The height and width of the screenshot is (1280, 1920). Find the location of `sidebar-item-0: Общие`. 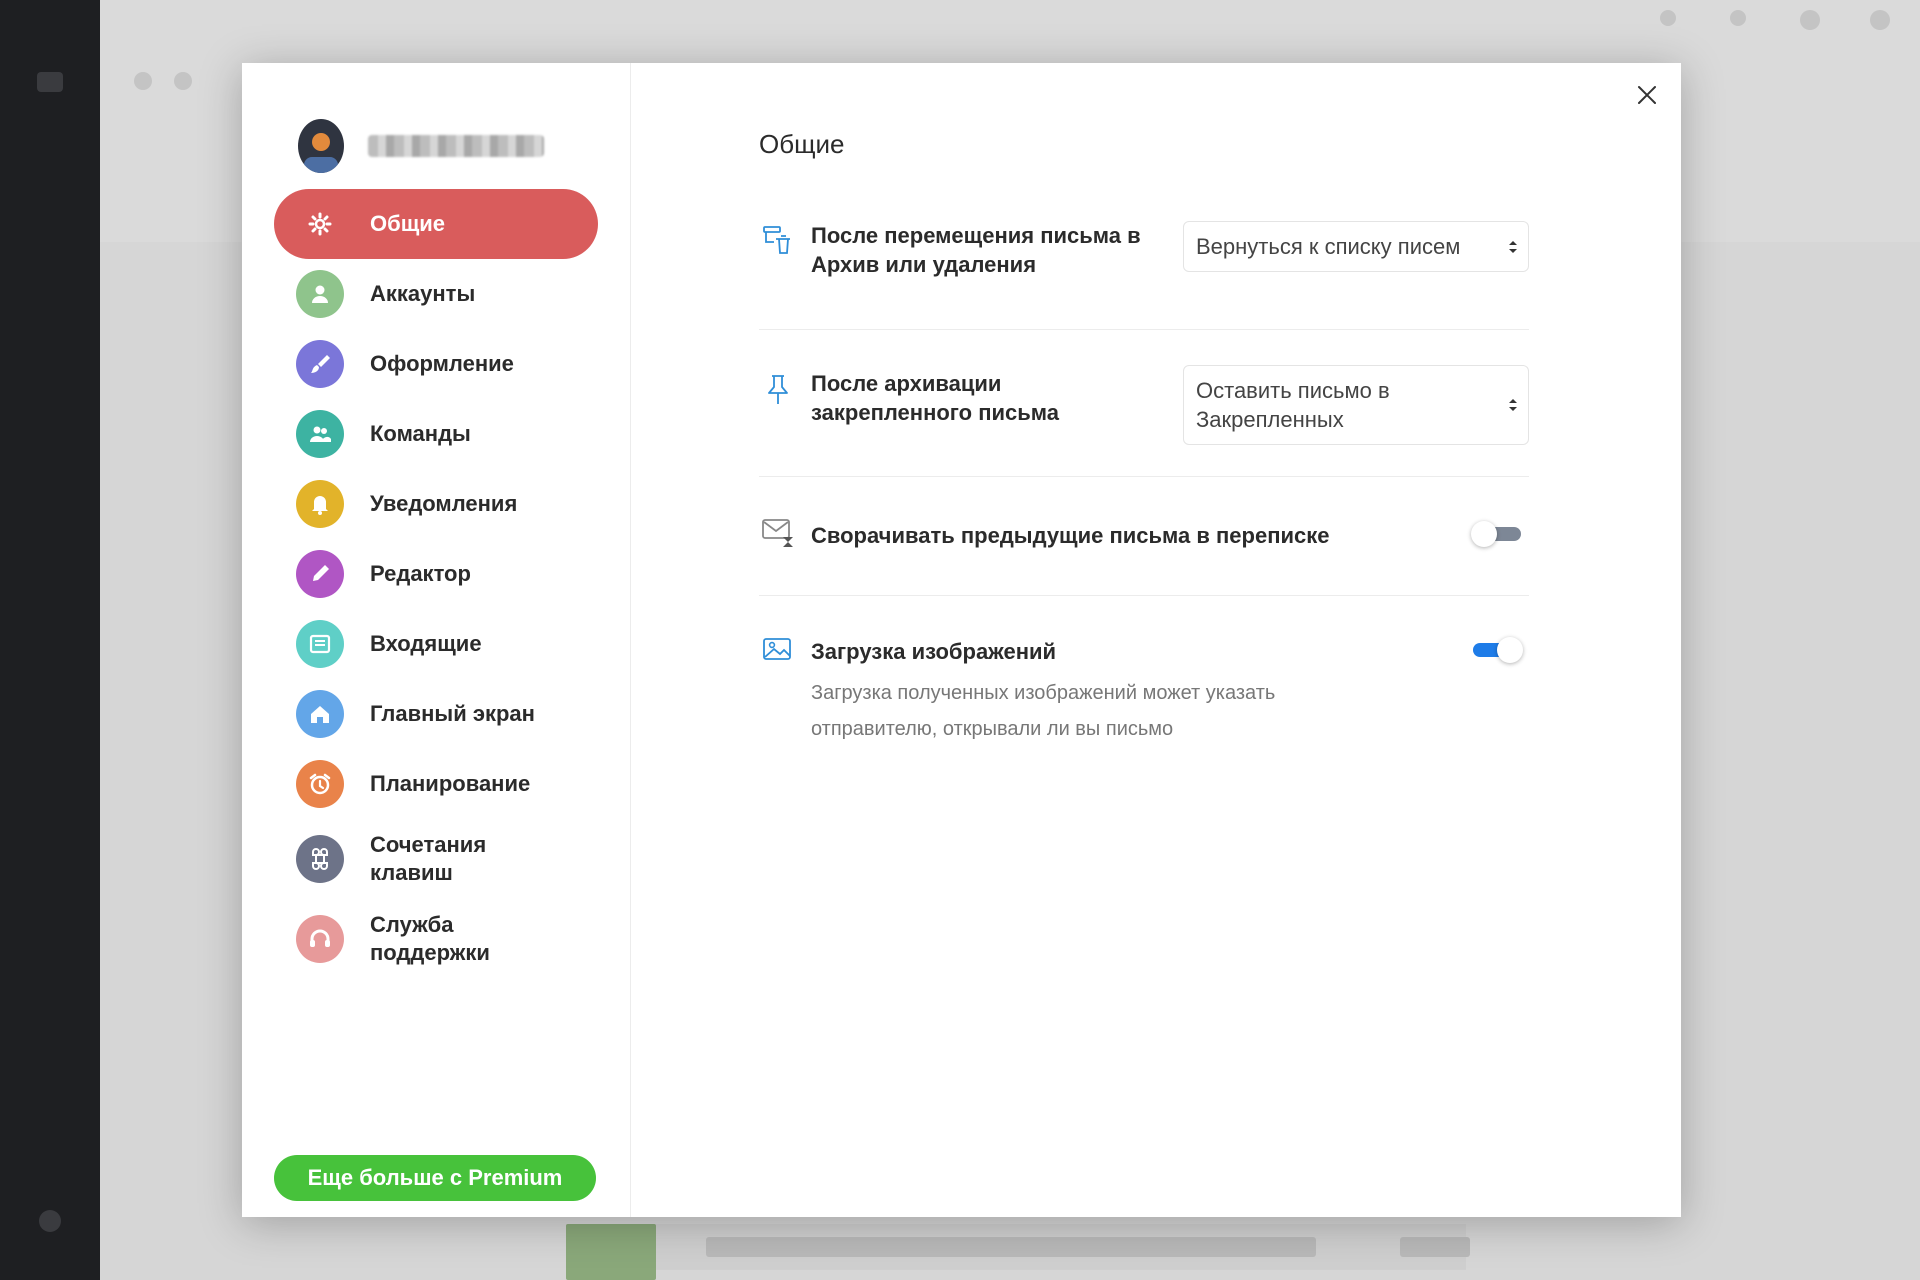

sidebar-item-0: Общие is located at coordinates (436, 224).